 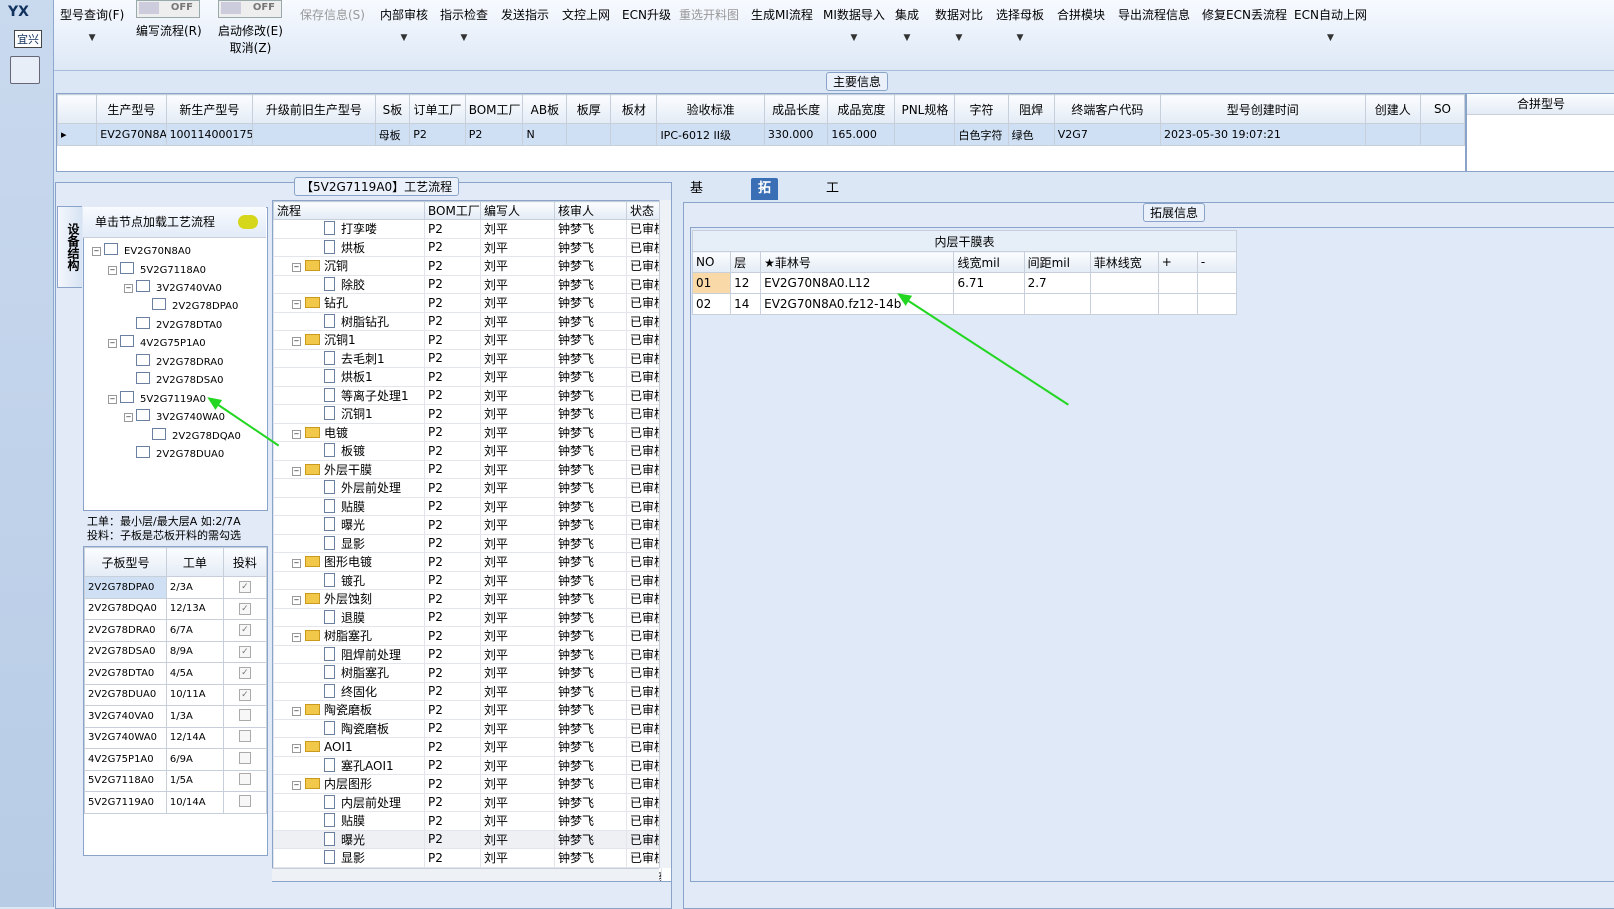 I want to click on column-header: 新生产型号, so click(x=209, y=109).